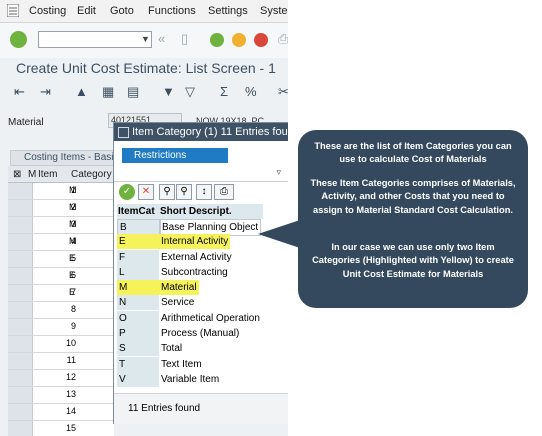 Image resolution: width=542 pixels, height=436 pixels. Describe the element at coordinates (86, 11) in the screenshot. I see `menu-edit: Edit` at that location.